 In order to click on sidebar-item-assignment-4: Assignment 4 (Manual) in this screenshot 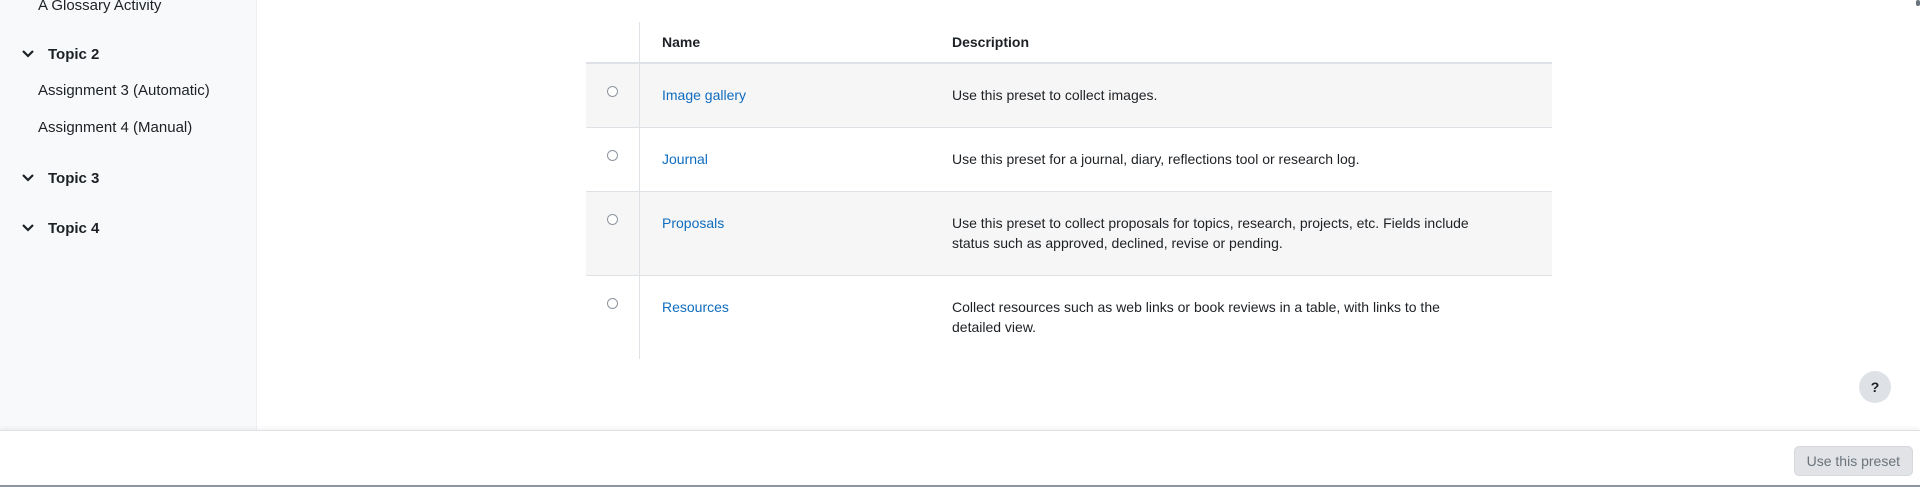, I will do `click(115, 127)`.